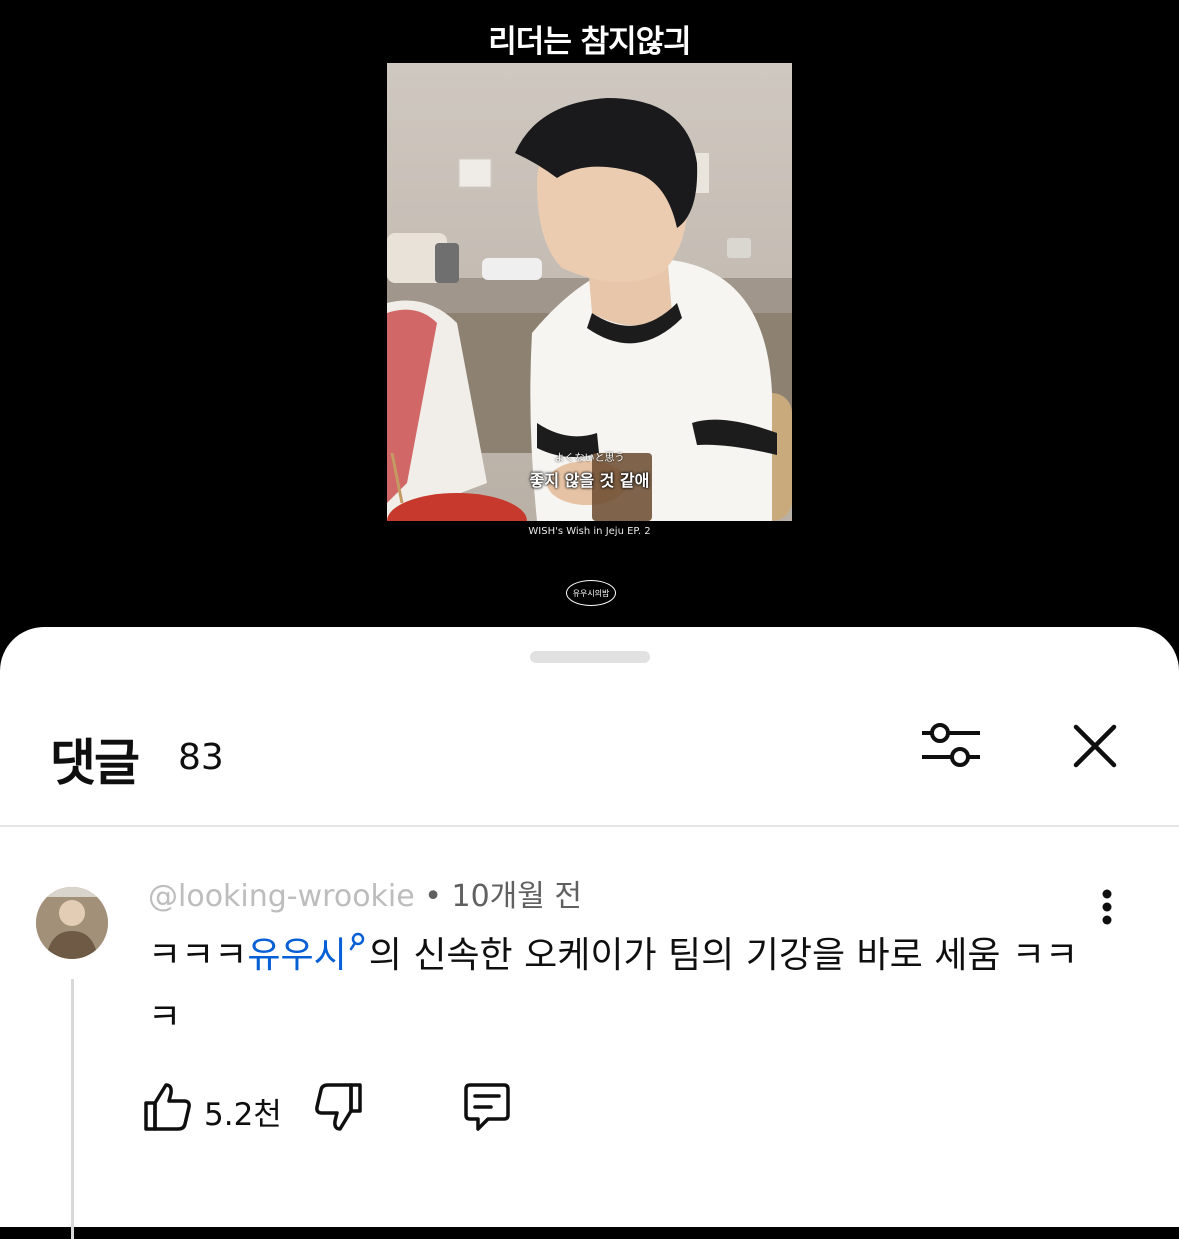  I want to click on reply-button, so click(486, 1107).